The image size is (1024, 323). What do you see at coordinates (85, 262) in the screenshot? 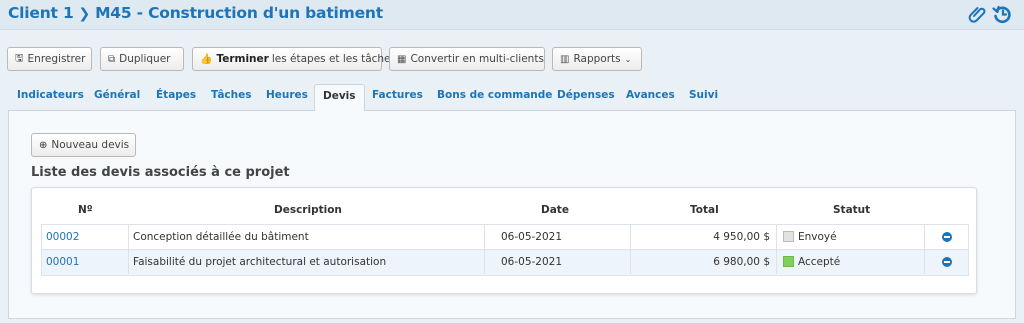
I see `number-cell: 00001` at bounding box center [85, 262].